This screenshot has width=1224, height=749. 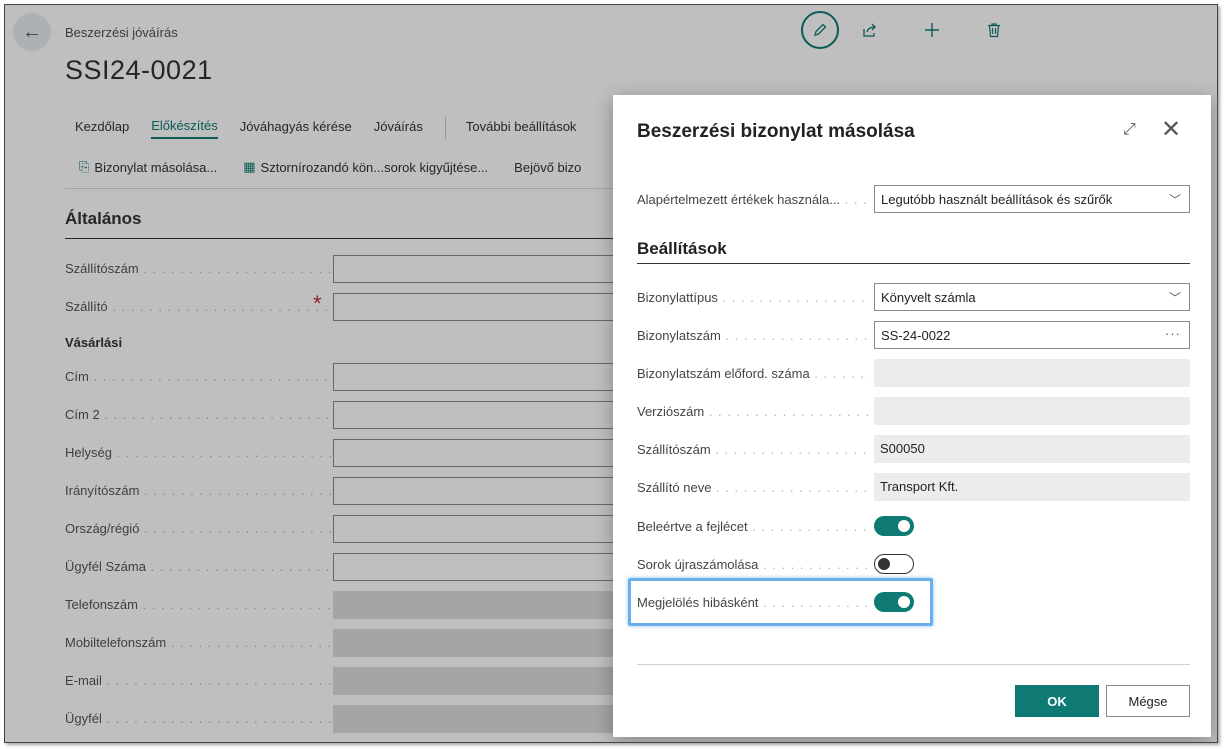 What do you see at coordinates (1032, 335) in the screenshot?
I see `doc-no-input: SS-24-0022 ···` at bounding box center [1032, 335].